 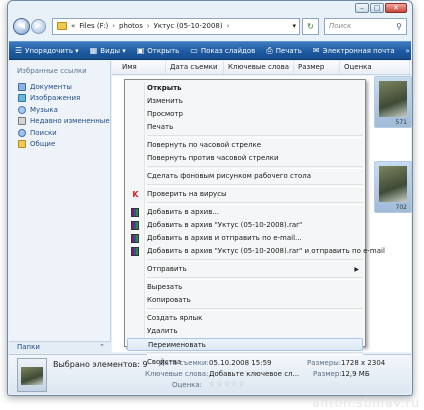 What do you see at coordinates (142, 67) in the screenshot?
I see `column-header-name: Имя` at bounding box center [142, 67].